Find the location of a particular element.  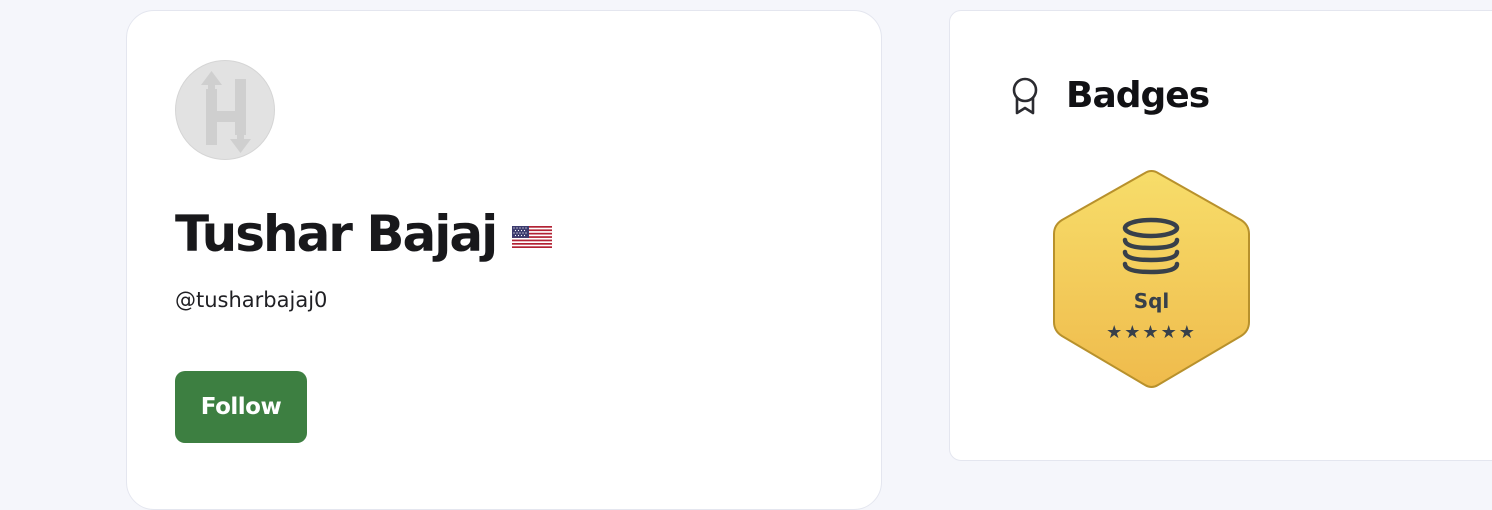

hackerrank-h-icon is located at coordinates (226, 112).